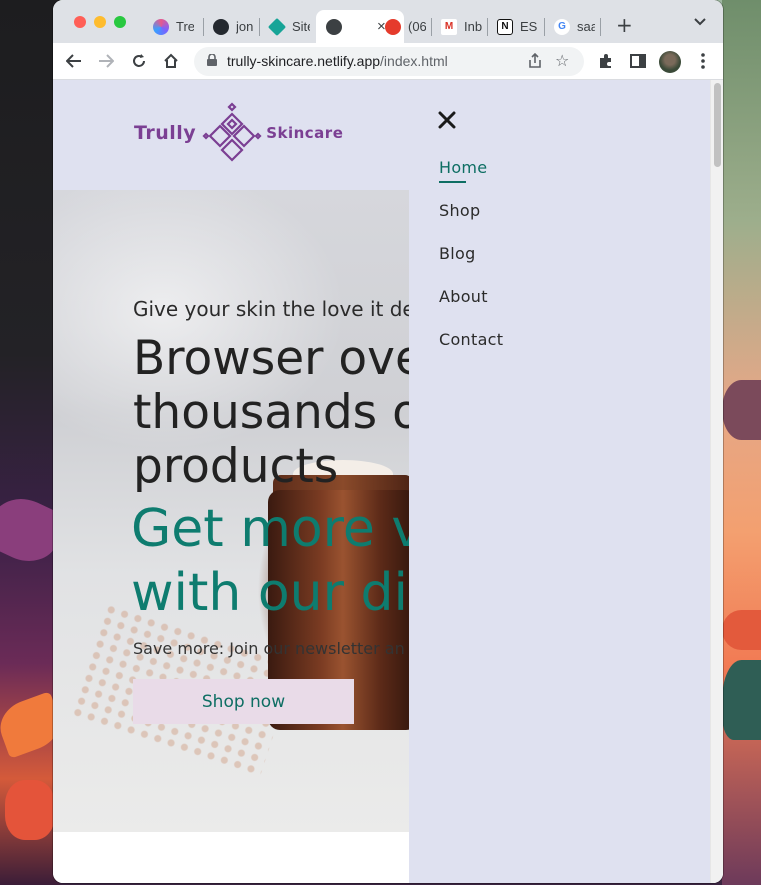 The height and width of the screenshot is (885, 761). What do you see at coordinates (562, 26) in the screenshot?
I see `google-icon: G` at bounding box center [562, 26].